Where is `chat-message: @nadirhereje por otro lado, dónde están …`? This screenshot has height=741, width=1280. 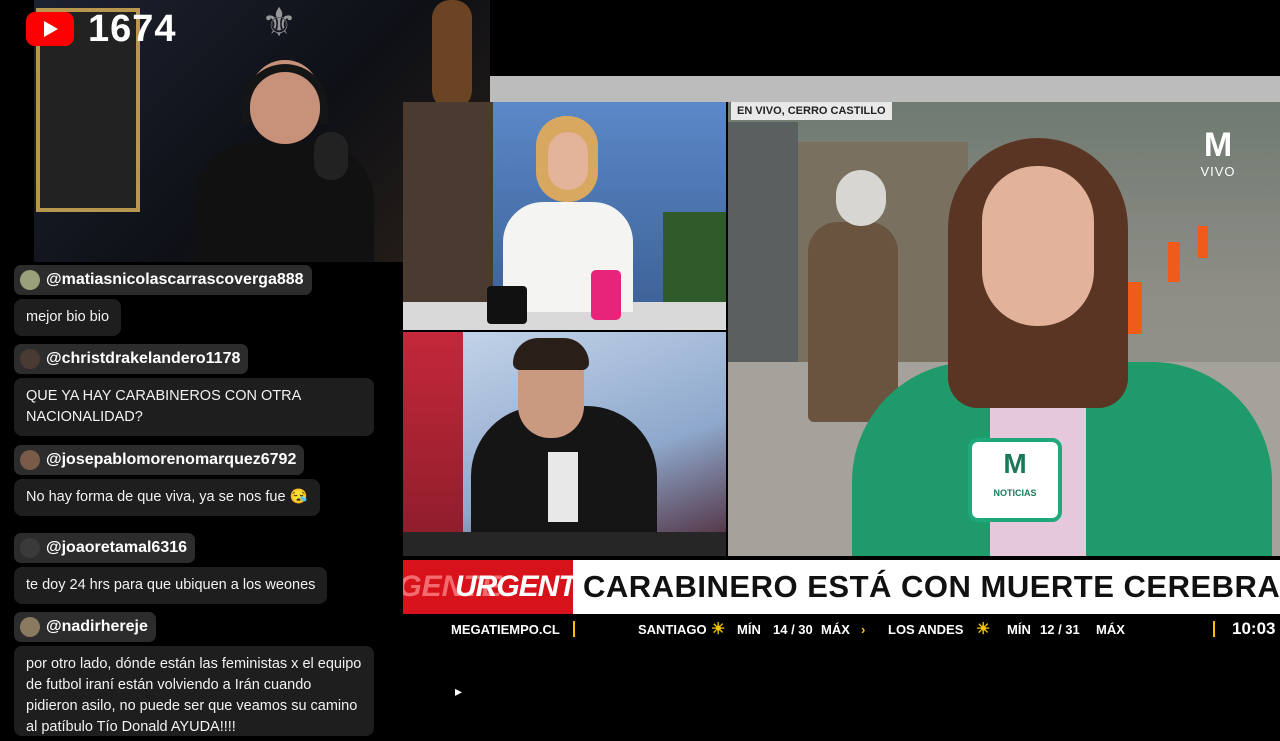 chat-message: @nadirhereje por otro lado, dónde están … is located at coordinates (194, 676).